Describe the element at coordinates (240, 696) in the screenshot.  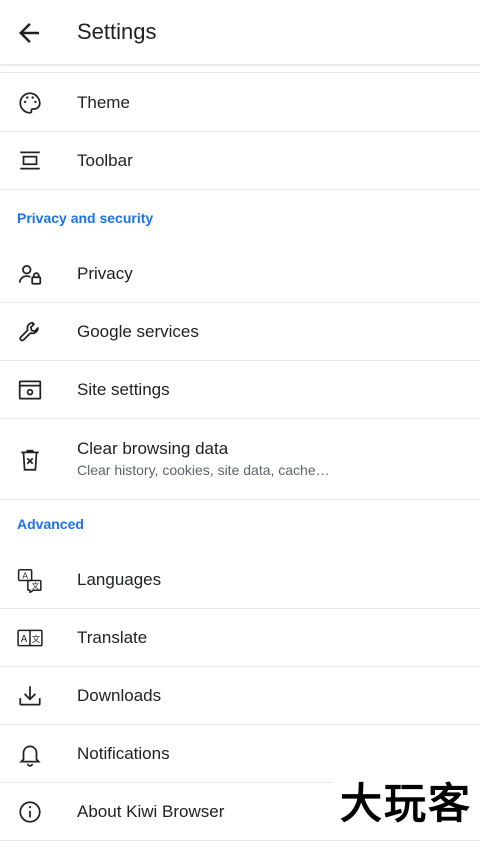
I see `settings-item-downloads: Downloads` at that location.